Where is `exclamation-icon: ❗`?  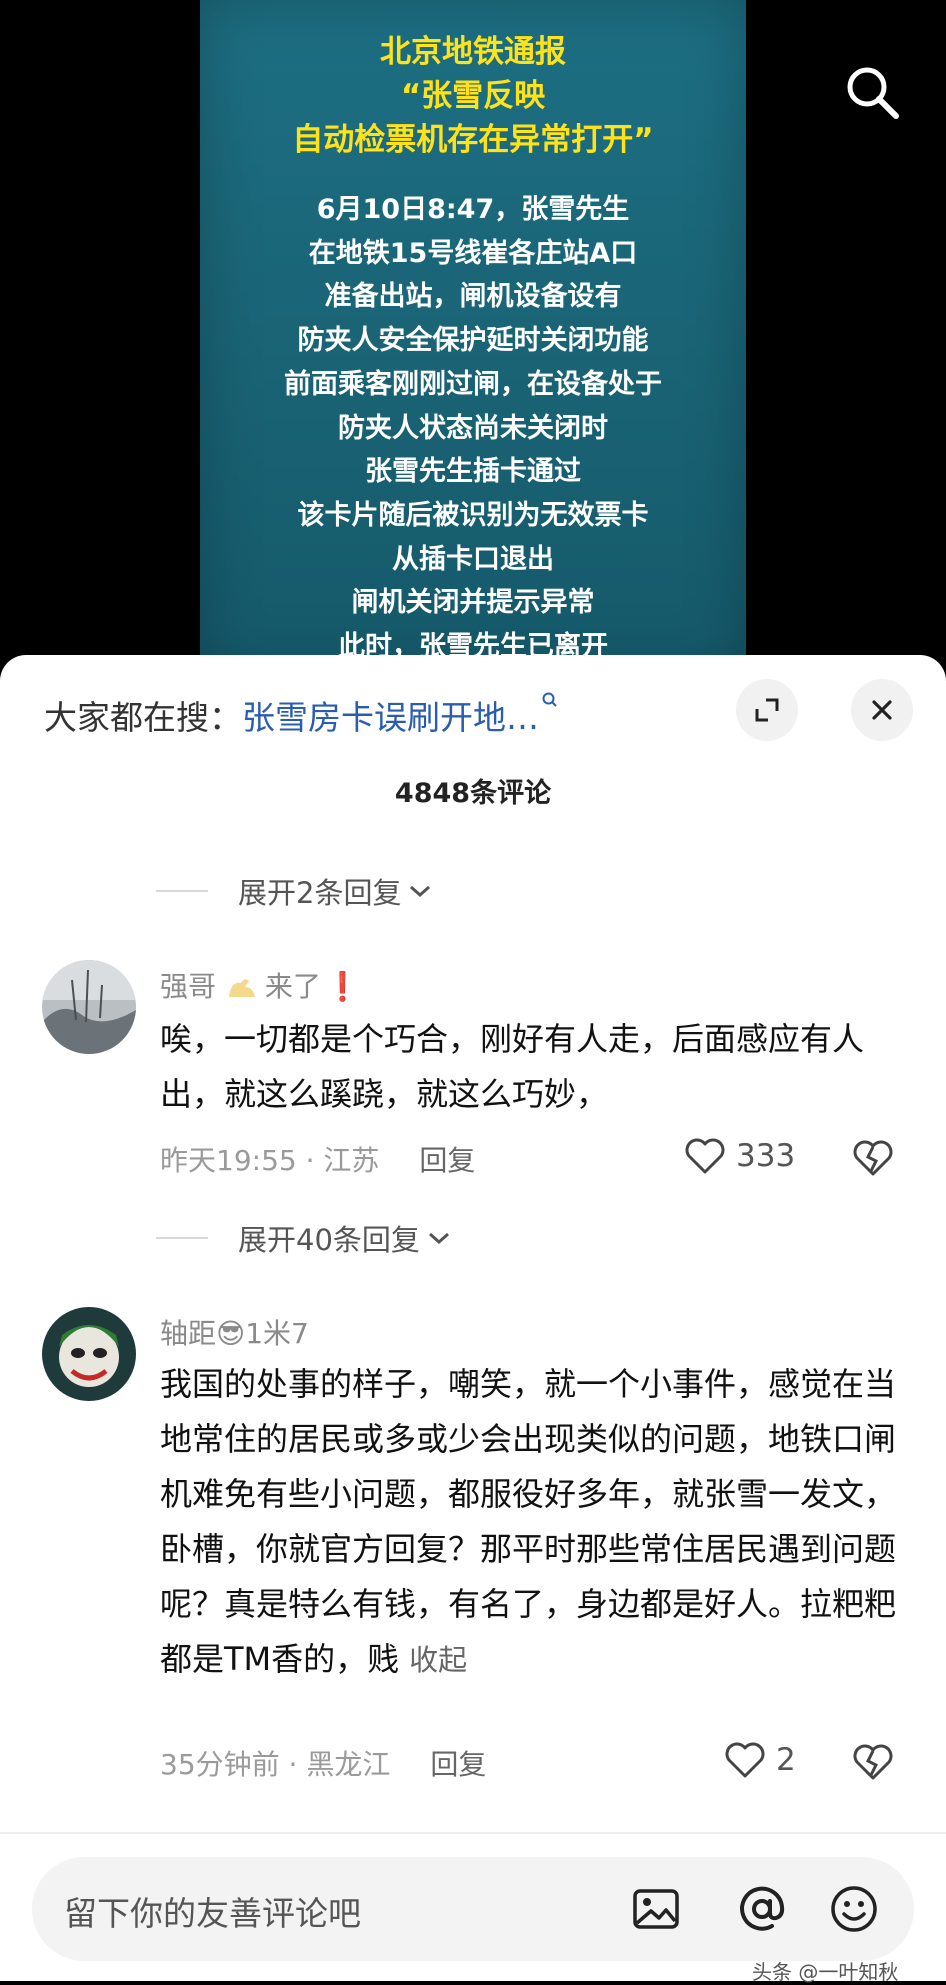
exclamation-icon: ❗ is located at coordinates (342, 986).